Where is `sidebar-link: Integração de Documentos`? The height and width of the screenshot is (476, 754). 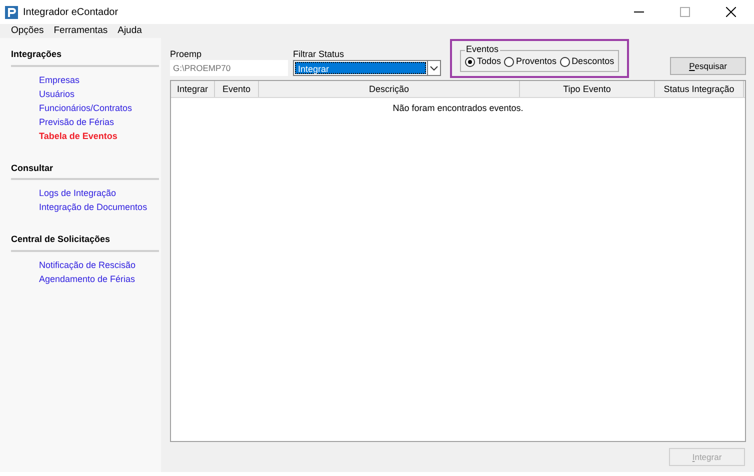
sidebar-link: Integração de Documentos is located at coordinates (86, 207).